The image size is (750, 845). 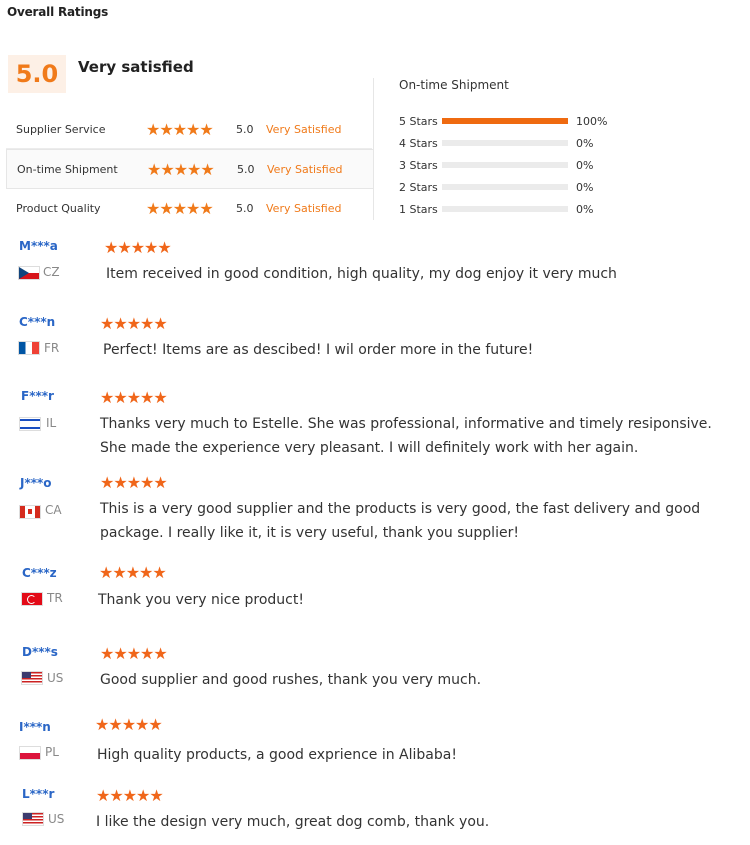 I want to click on distribution-title: On-time Shipment, so click(x=454, y=85).